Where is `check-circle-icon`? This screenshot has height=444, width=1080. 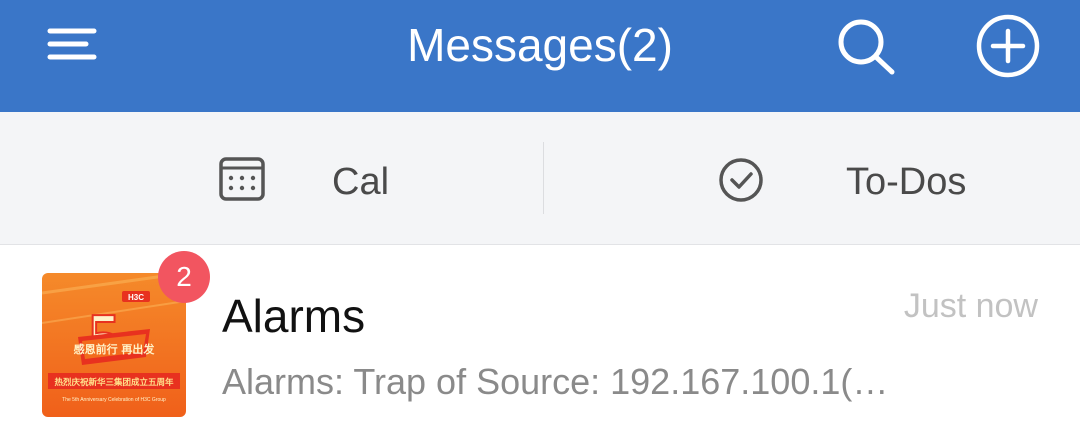
check-circle-icon is located at coordinates (741, 180).